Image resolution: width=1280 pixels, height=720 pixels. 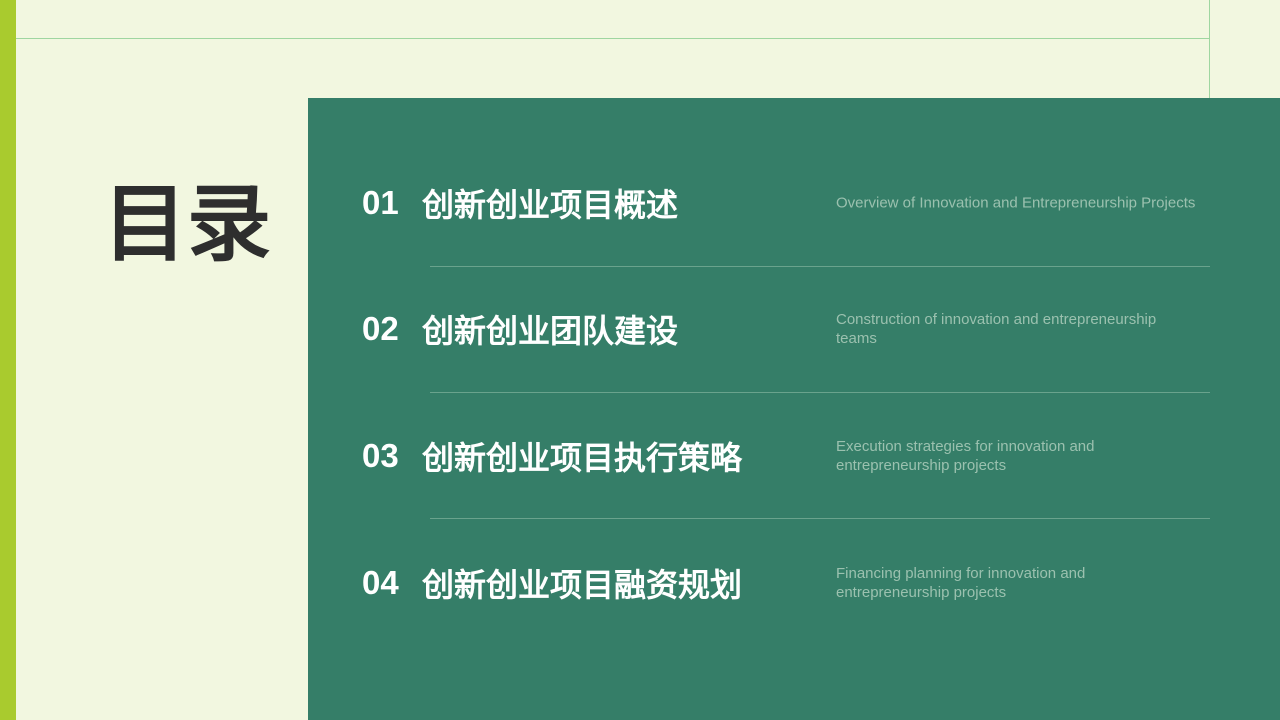 What do you see at coordinates (380, 328) in the screenshot?
I see `item-number: 02` at bounding box center [380, 328].